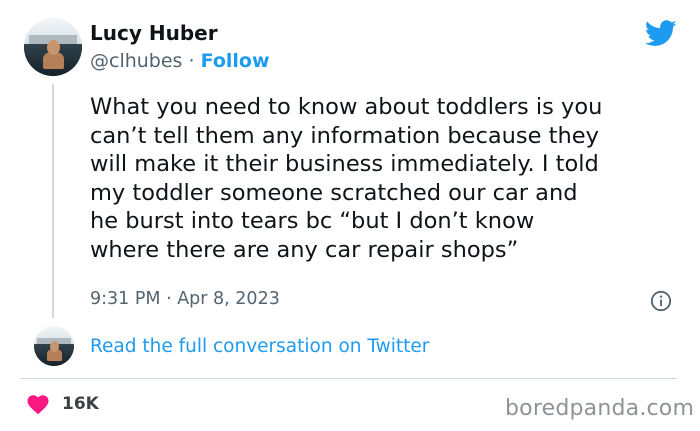  What do you see at coordinates (235, 61) in the screenshot?
I see `follow-button: Follow` at bounding box center [235, 61].